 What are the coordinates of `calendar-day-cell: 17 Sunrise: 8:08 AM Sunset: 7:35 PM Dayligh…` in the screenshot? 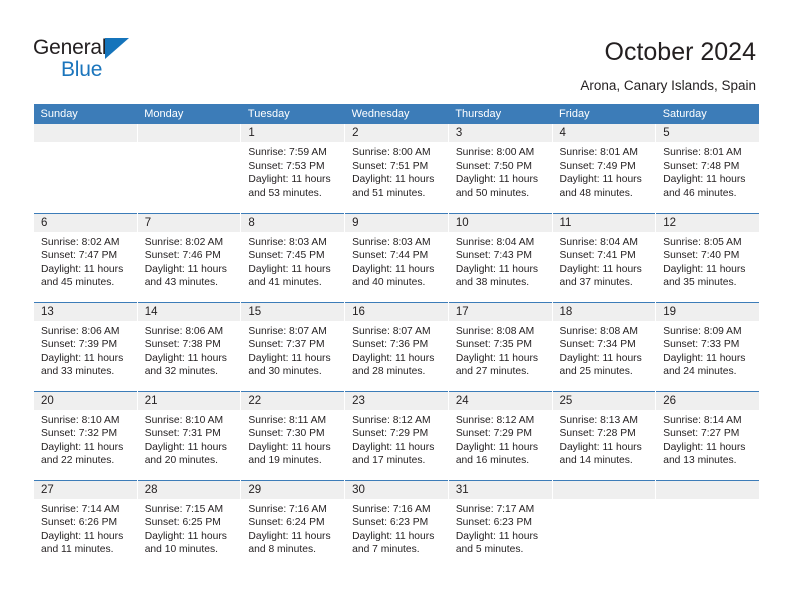 It's located at (500, 346).